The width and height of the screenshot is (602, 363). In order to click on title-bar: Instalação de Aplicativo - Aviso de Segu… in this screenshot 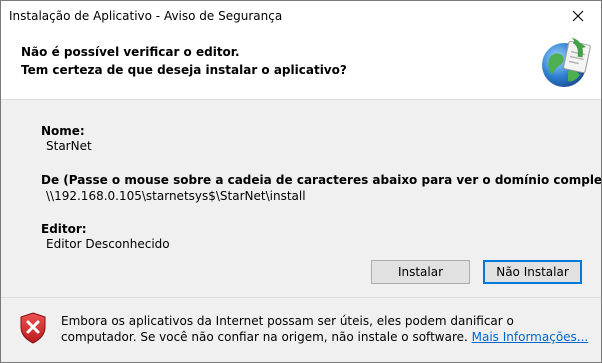, I will do `click(301, 16)`.